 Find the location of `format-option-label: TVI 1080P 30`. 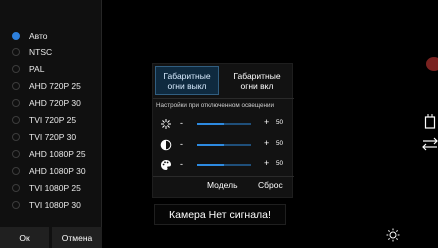

format-option-label: TVI 1080P 30 is located at coordinates (55, 204).